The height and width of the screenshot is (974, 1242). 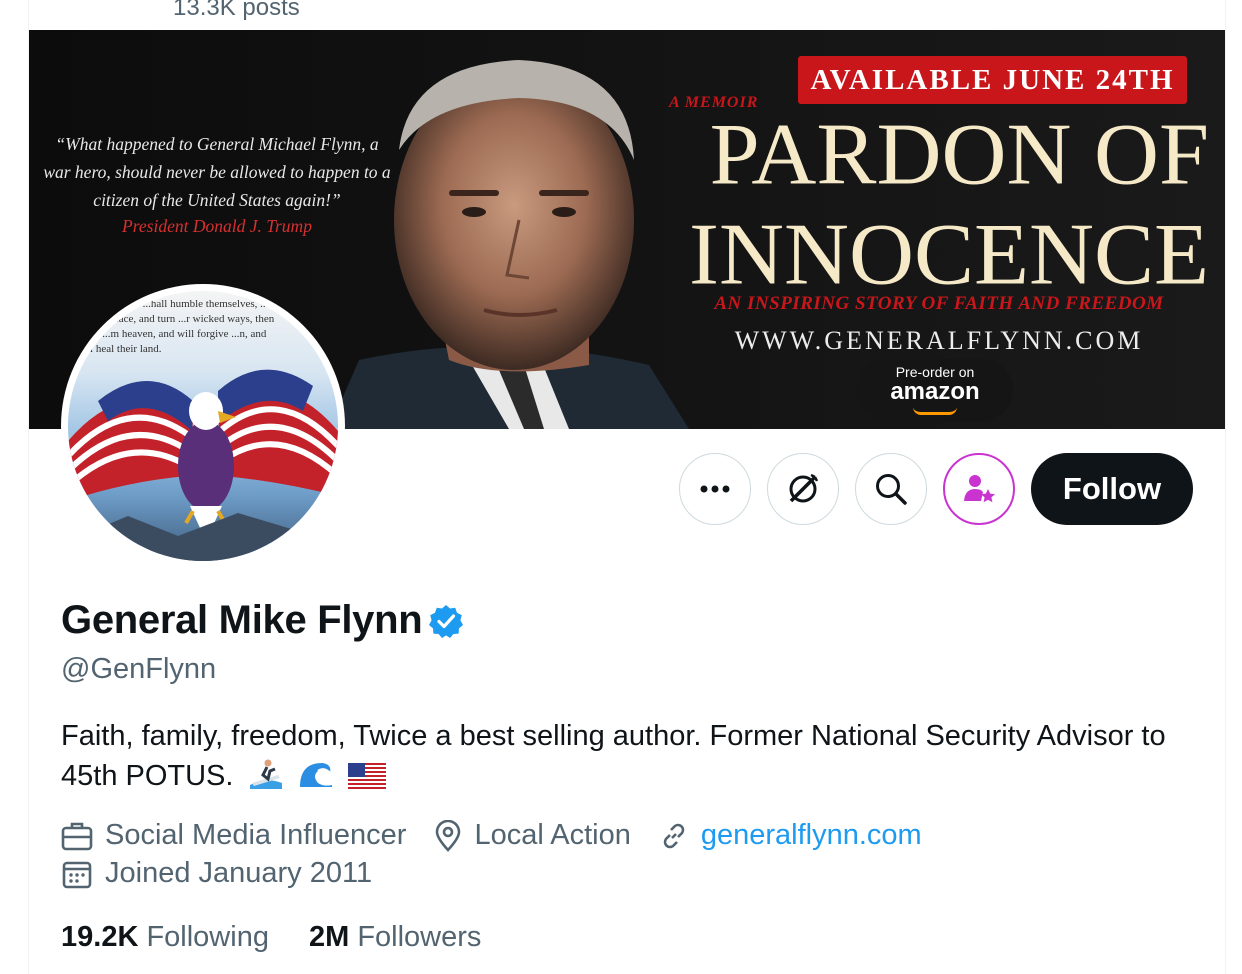 I want to click on search-icon, so click(x=891, y=489).